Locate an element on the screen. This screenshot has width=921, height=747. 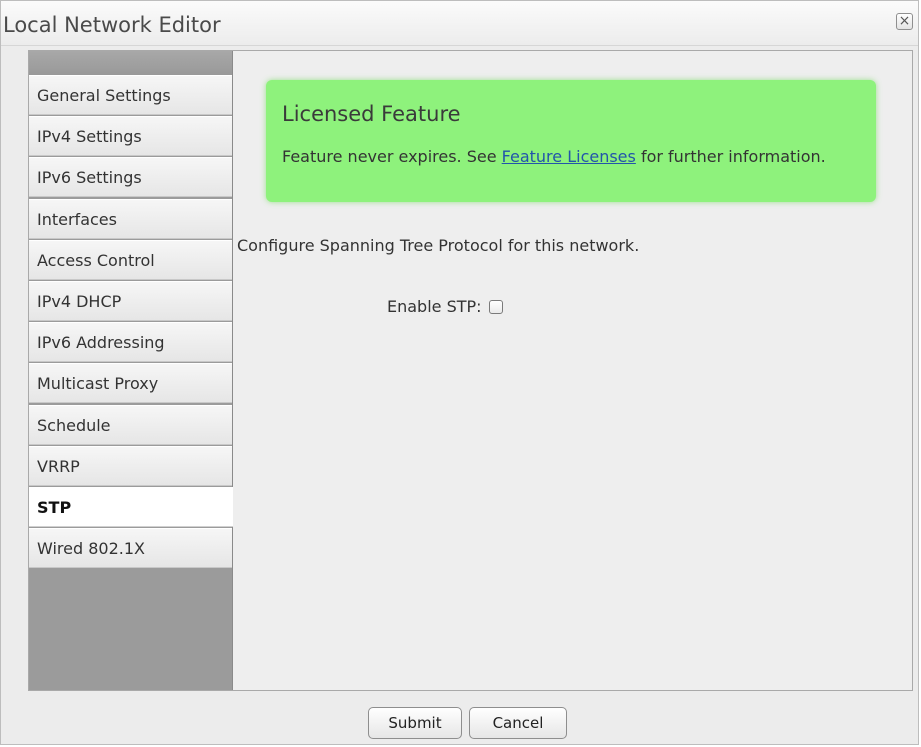
sidebar-item-general-settings: General Settings is located at coordinates (130, 95).